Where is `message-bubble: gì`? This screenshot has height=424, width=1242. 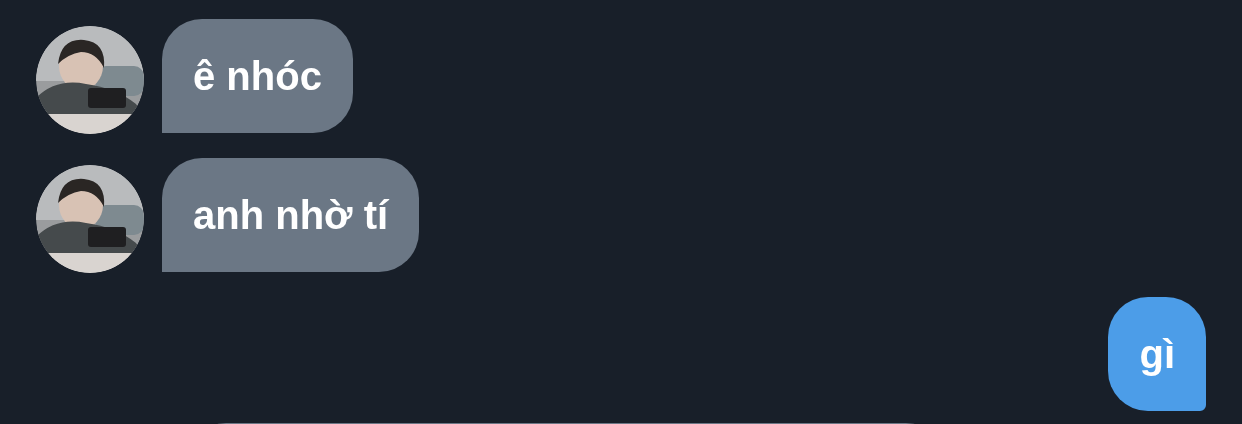 message-bubble: gì is located at coordinates (1157, 354).